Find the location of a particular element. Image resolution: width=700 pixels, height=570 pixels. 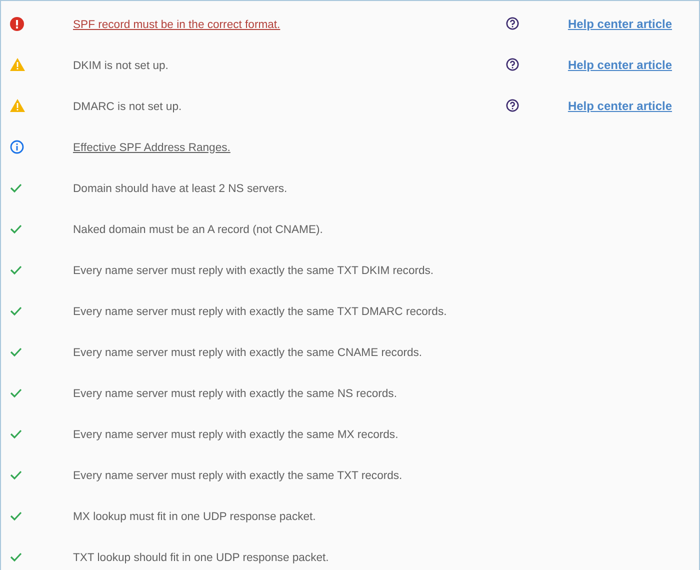

check-message: Domain should have at least 2 NS servers. is located at coordinates (180, 188).